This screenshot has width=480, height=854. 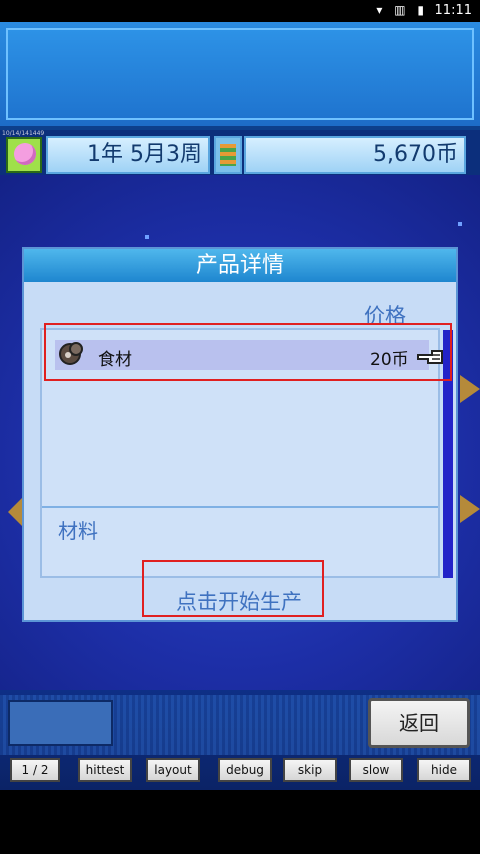 What do you see at coordinates (310, 770) in the screenshot?
I see `skip-button: skip` at bounding box center [310, 770].